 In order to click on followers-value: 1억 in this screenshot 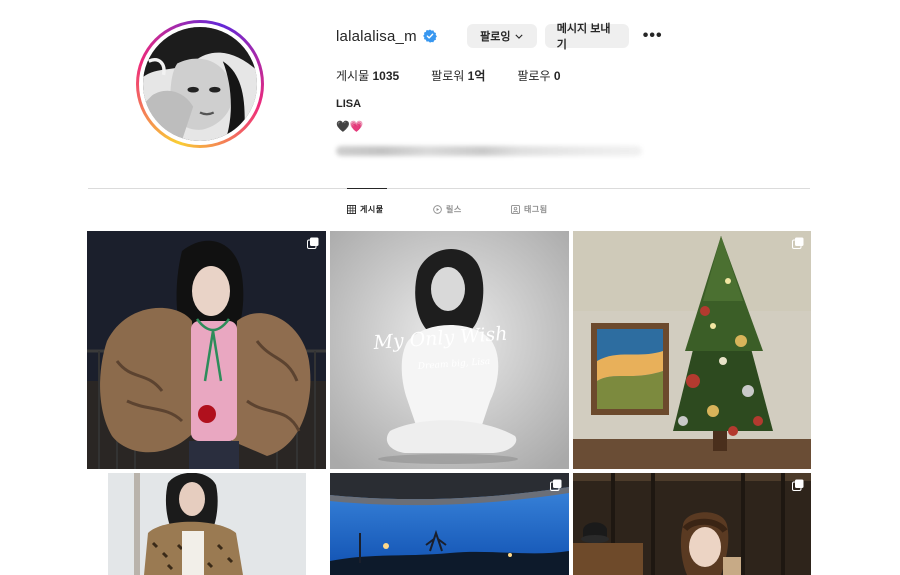, I will do `click(476, 76)`.